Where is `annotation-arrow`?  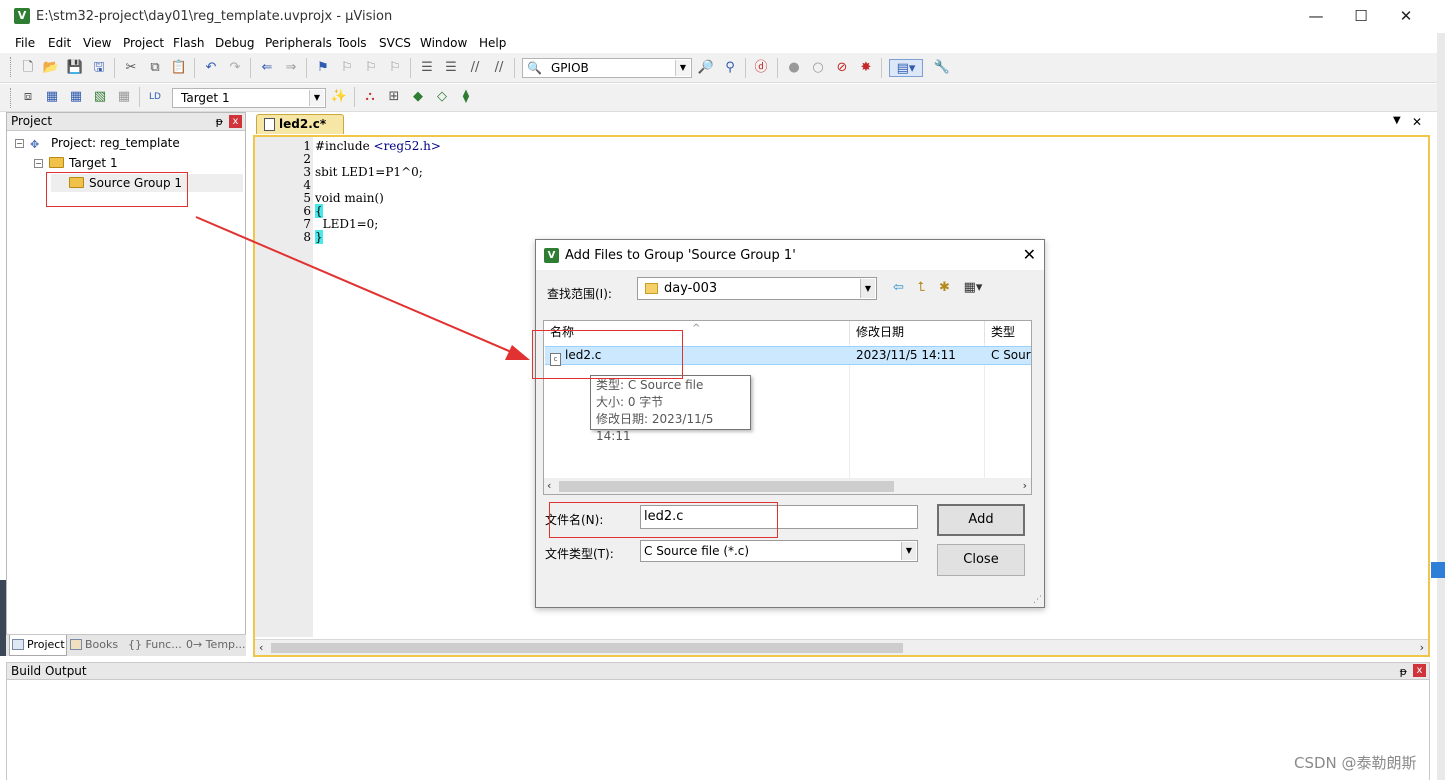 annotation-arrow is located at coordinates (362, 288).